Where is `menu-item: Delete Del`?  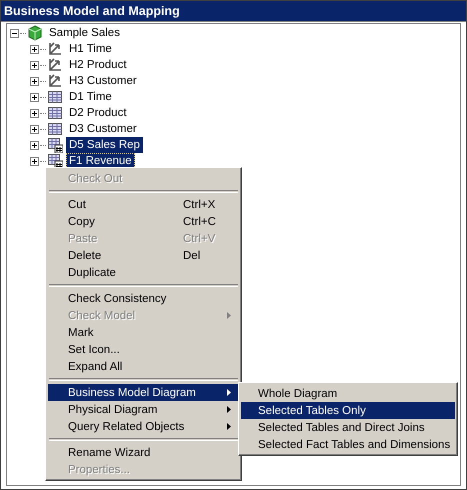 menu-item: Delete Del is located at coordinates (143, 255).